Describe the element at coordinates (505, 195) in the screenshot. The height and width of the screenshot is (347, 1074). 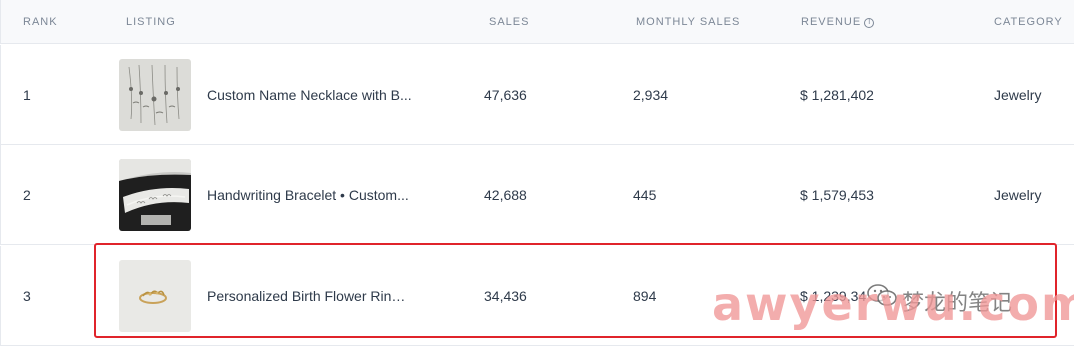
I see `sales-cell: 42,688` at that location.